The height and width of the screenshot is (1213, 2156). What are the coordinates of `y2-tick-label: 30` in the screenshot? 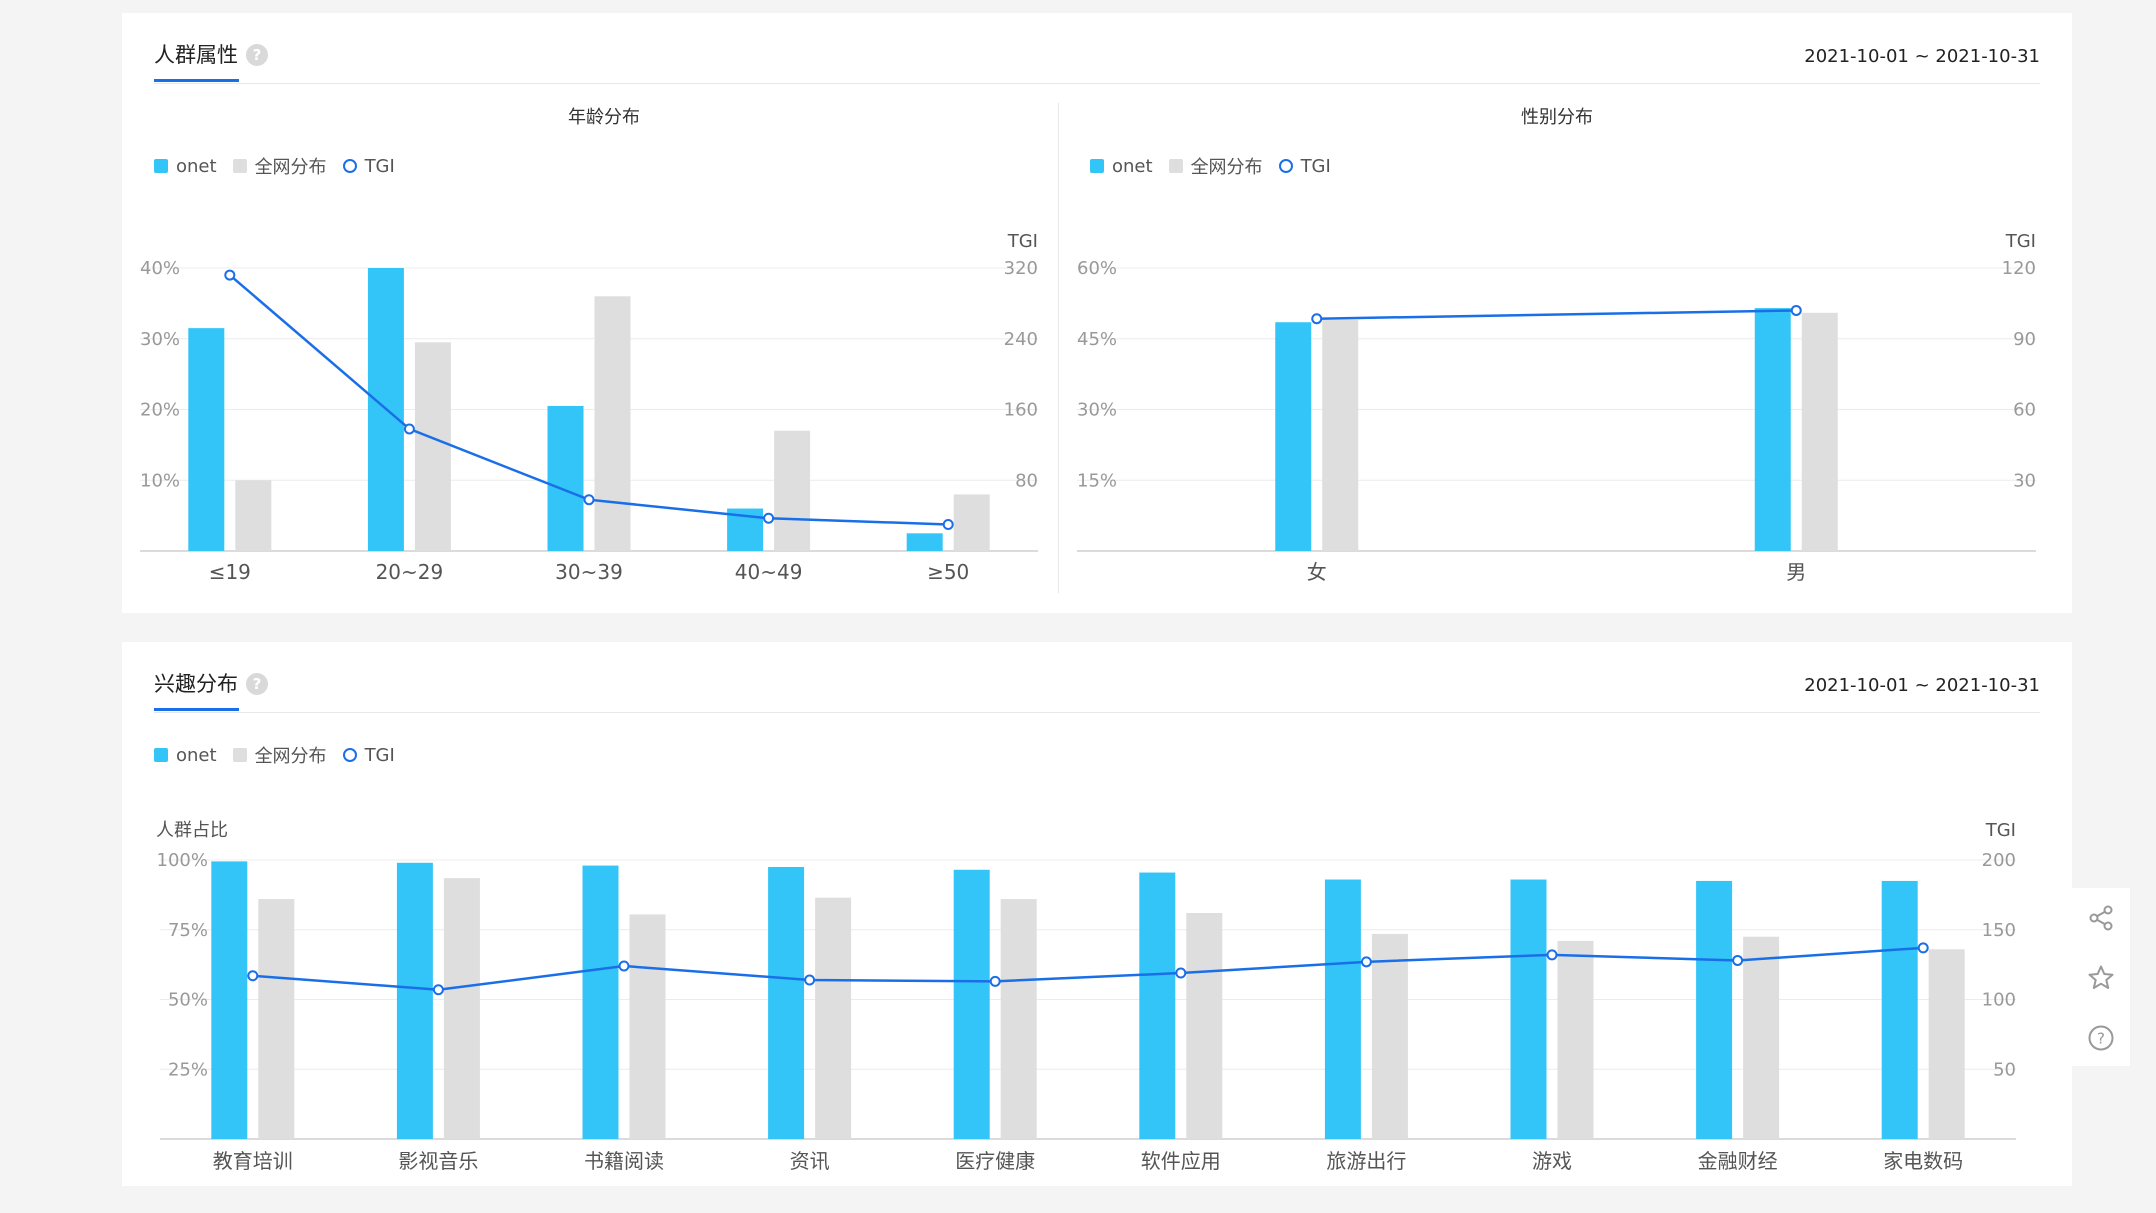 It's located at (2024, 480).